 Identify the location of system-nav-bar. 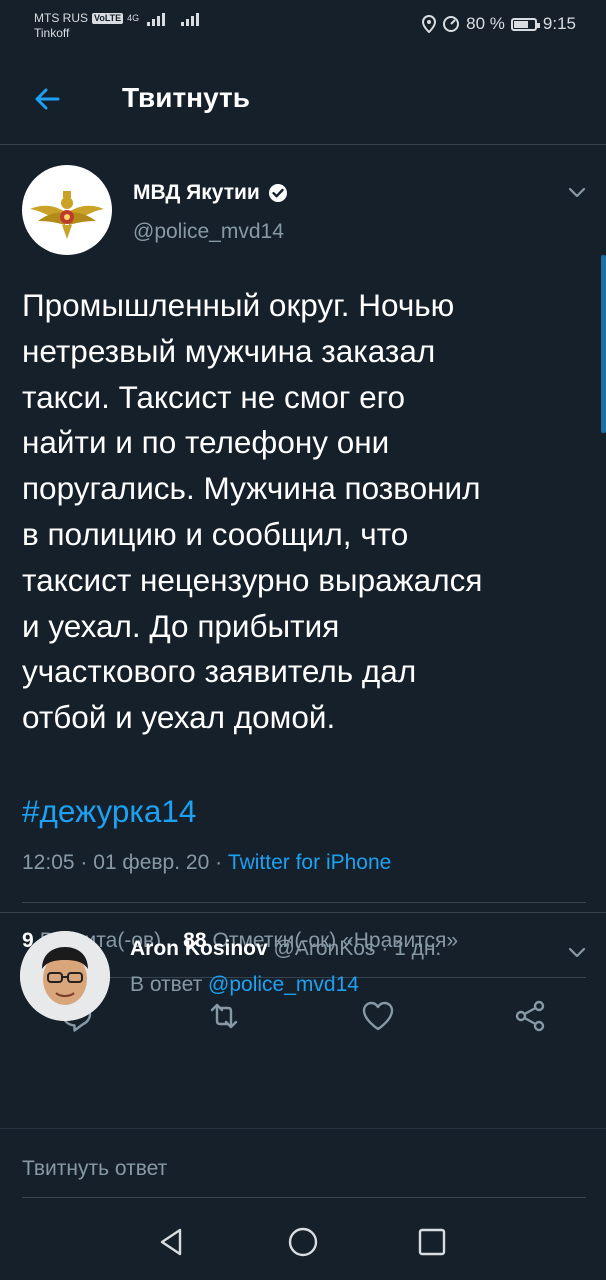
(303, 1243).